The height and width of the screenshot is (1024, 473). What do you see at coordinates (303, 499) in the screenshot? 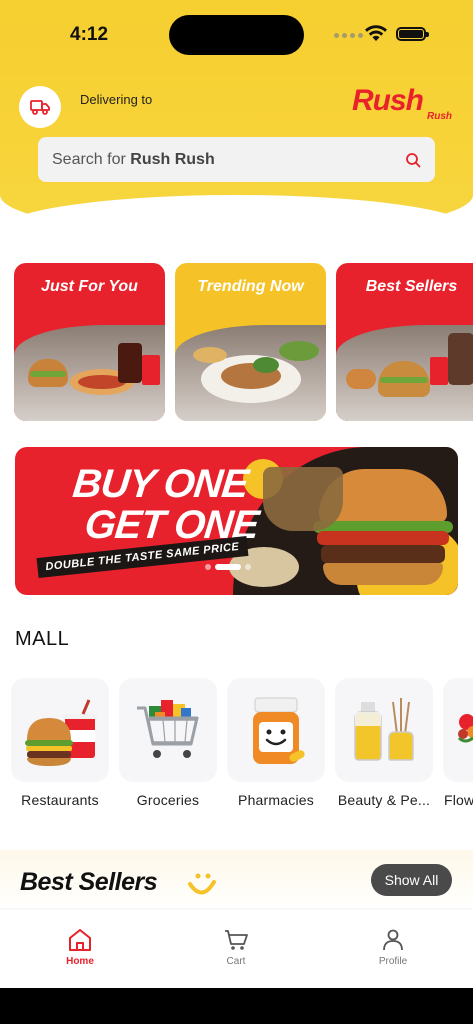
I see `fries-basket-image` at bounding box center [303, 499].